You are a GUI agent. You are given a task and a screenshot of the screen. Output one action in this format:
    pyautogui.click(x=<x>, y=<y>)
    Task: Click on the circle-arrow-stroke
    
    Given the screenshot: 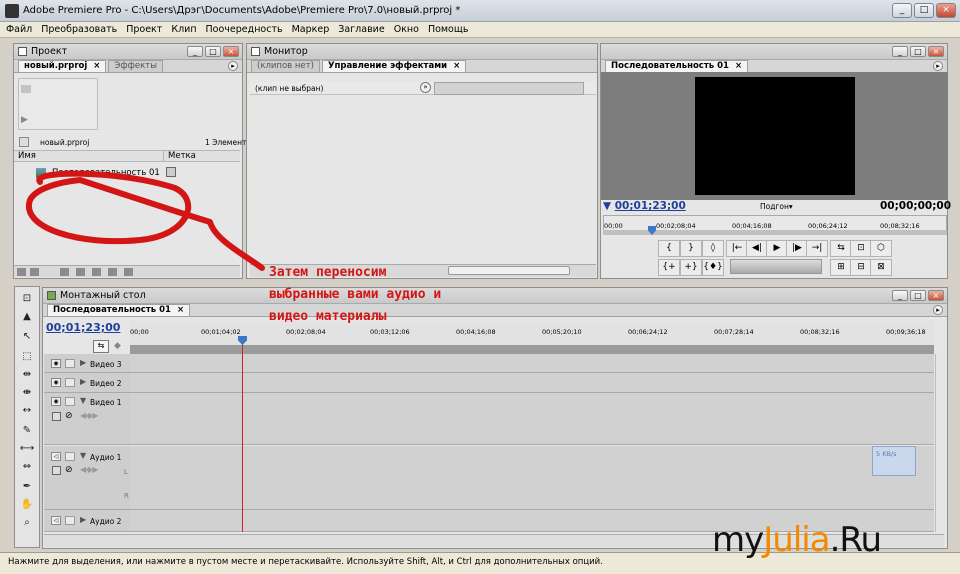 What is the action you would take?
    pyautogui.click(x=145, y=220)
    